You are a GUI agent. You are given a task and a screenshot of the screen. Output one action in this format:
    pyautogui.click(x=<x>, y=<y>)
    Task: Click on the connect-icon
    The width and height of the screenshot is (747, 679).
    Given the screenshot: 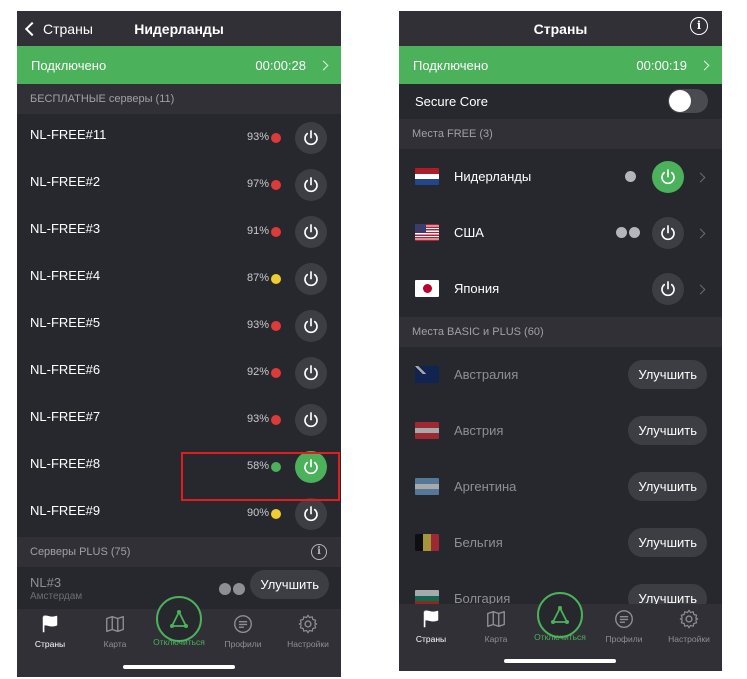 What is the action you would take?
    pyautogui.click(x=179, y=619)
    